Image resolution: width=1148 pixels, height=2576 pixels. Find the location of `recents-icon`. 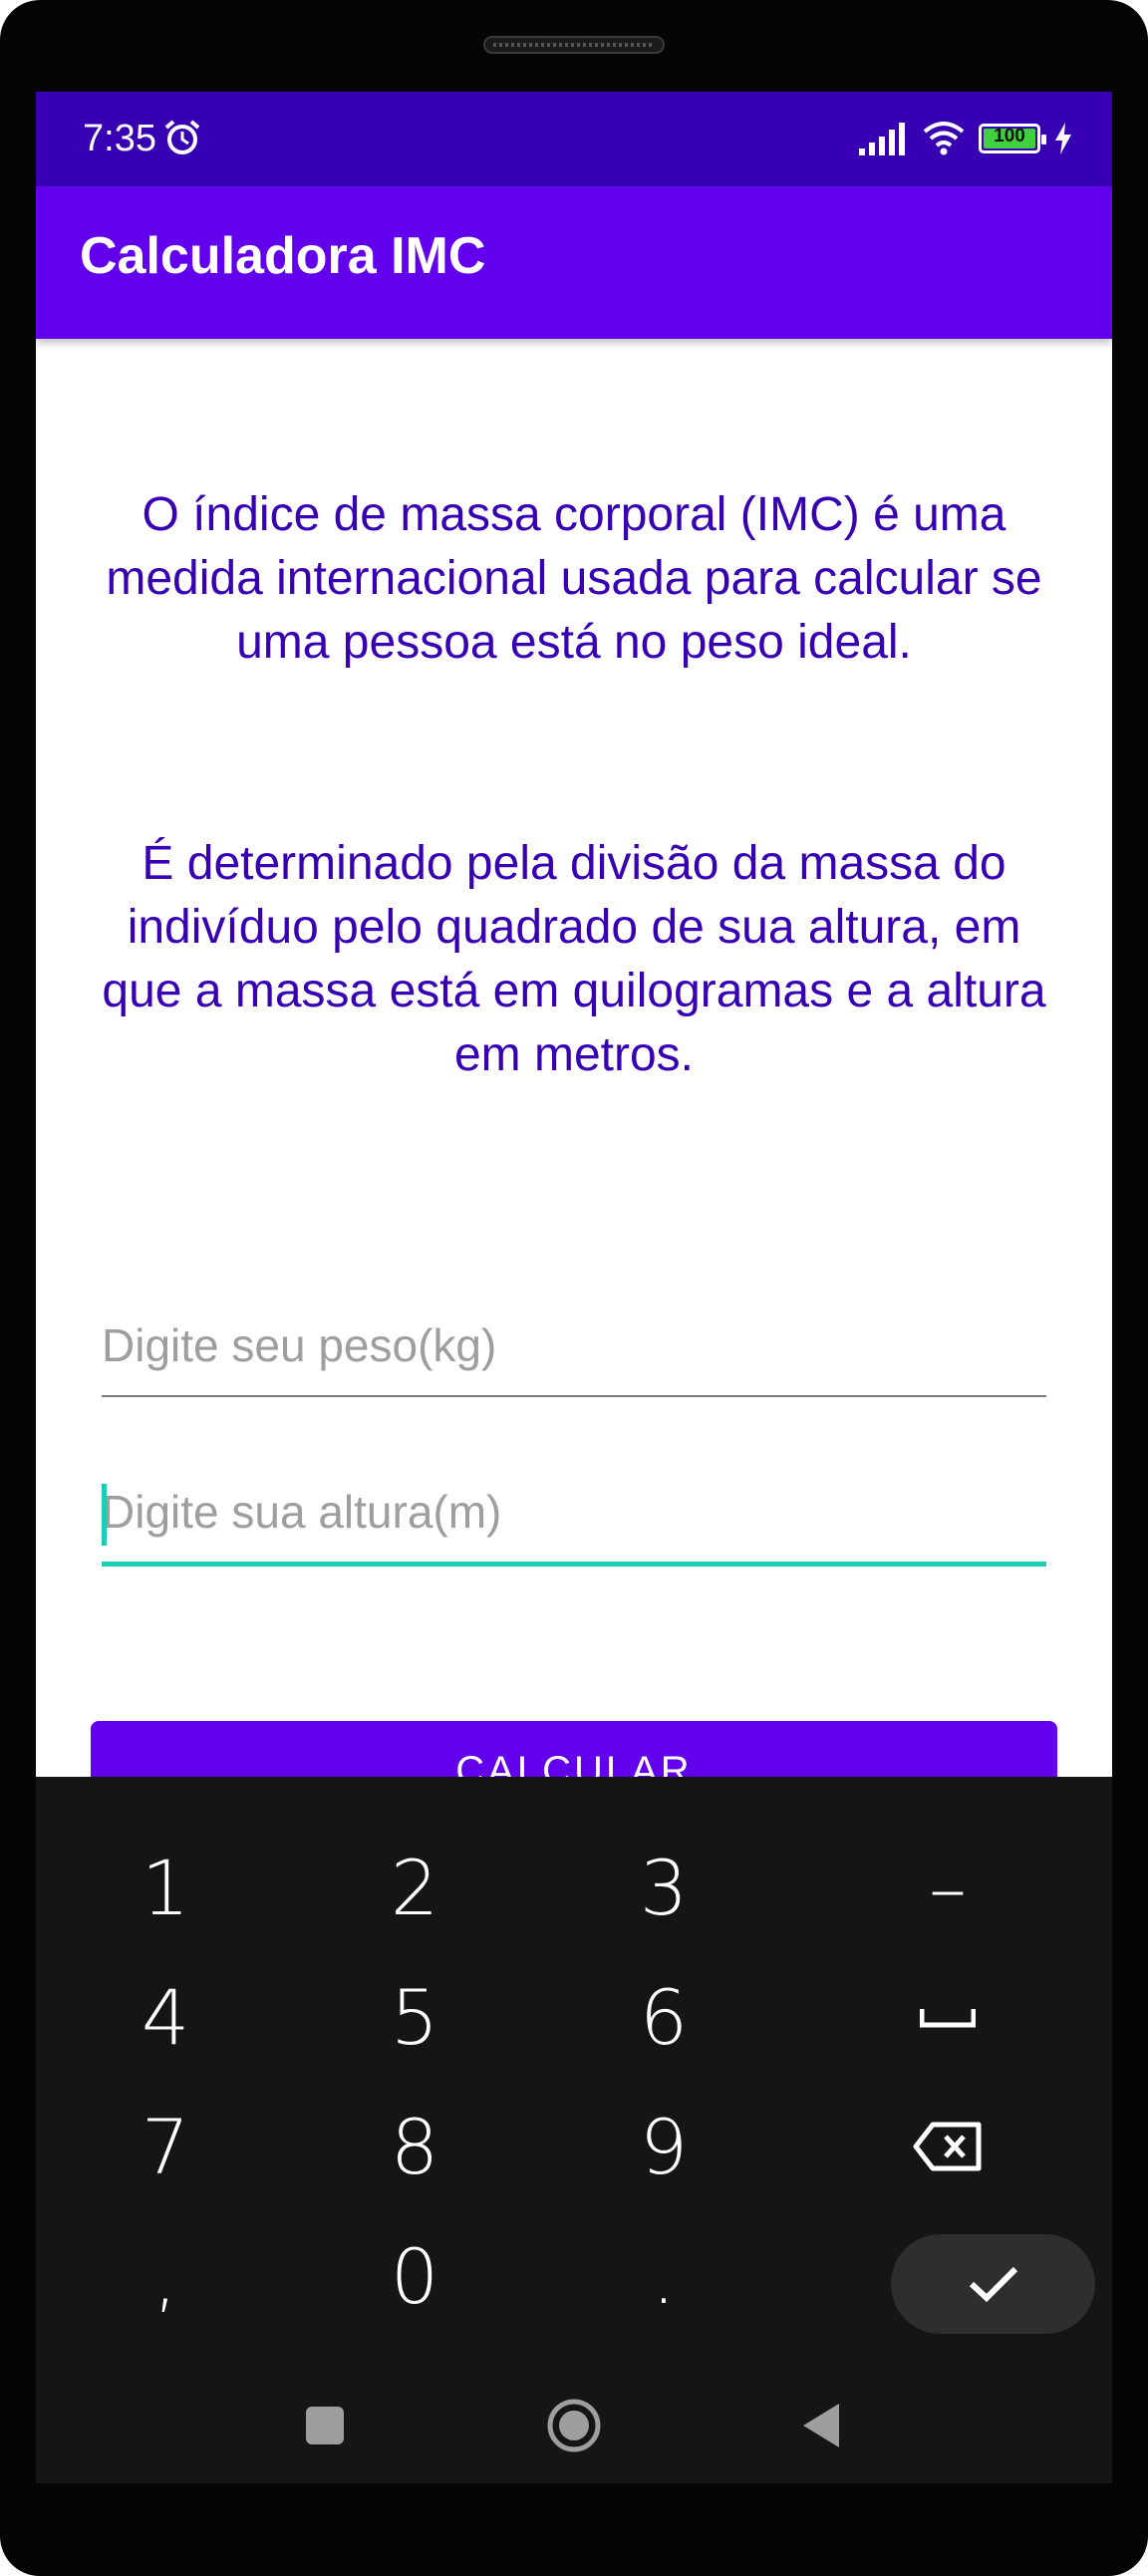

recents-icon is located at coordinates (325, 2425).